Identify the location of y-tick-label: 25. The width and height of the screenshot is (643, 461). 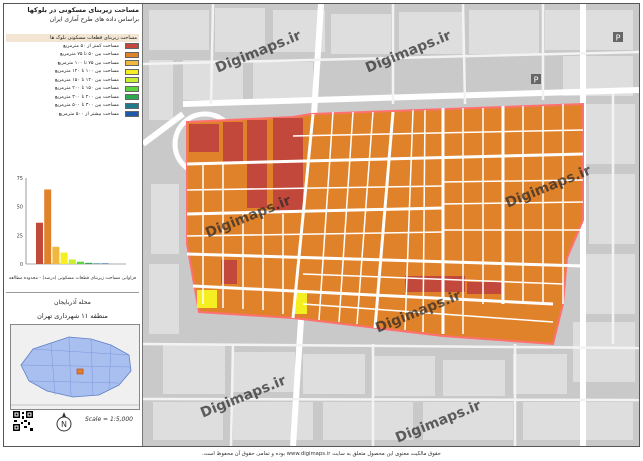
(20, 236).